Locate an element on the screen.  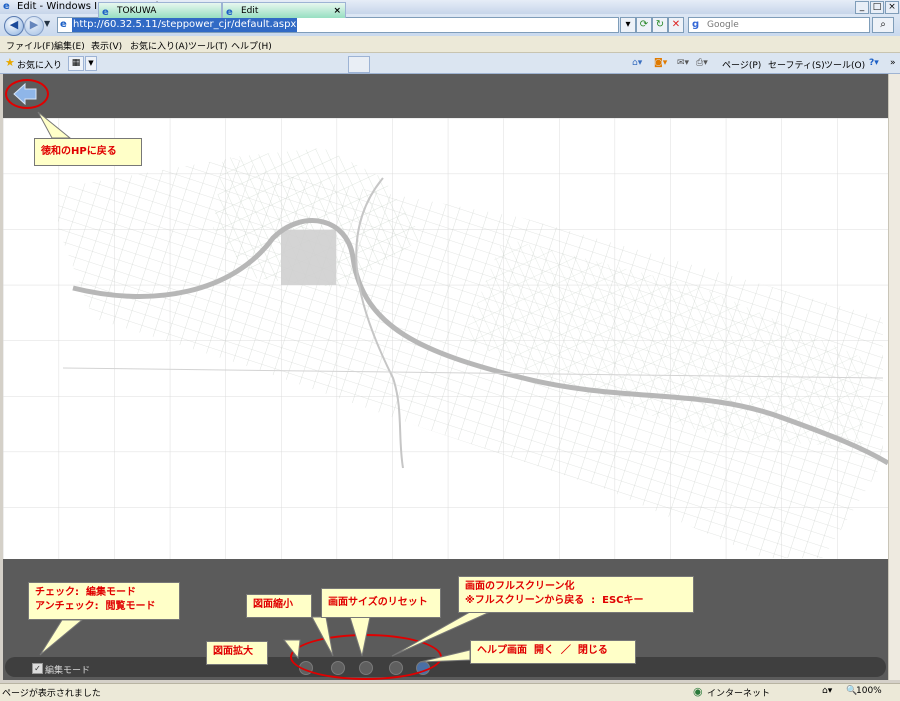
callout-zoom-in: 図面拡大 is located at coordinates (237, 653).